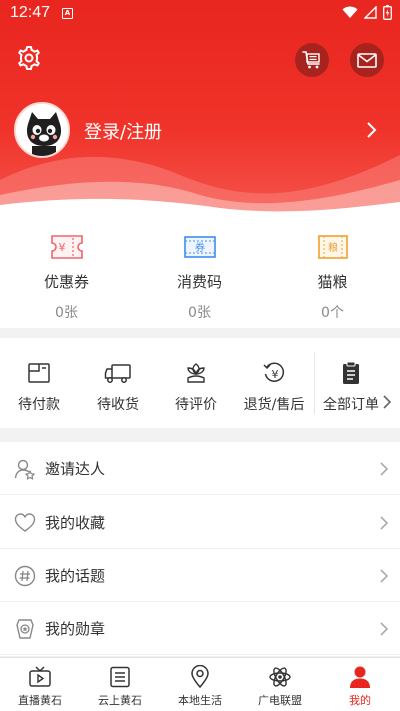 The height and width of the screenshot is (711, 400). I want to click on order-item-pending-payment: 待付款, so click(39, 387).